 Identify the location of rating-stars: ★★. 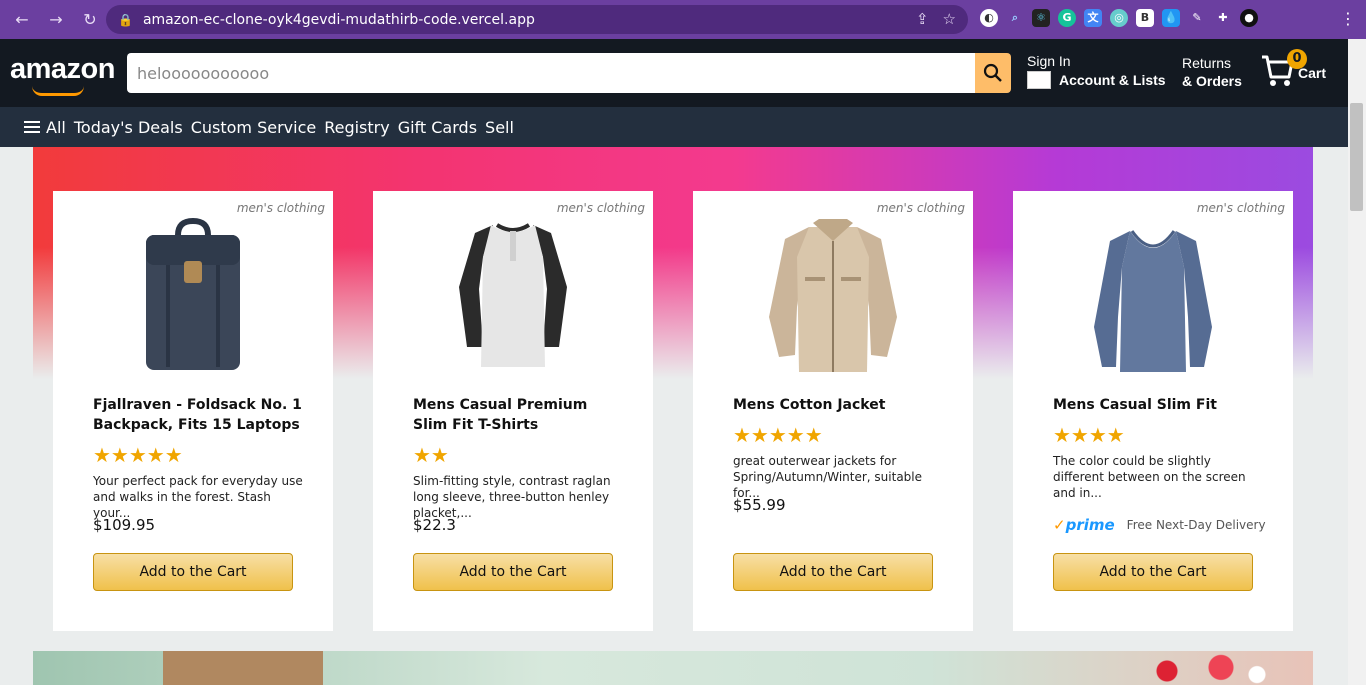
(431, 455).